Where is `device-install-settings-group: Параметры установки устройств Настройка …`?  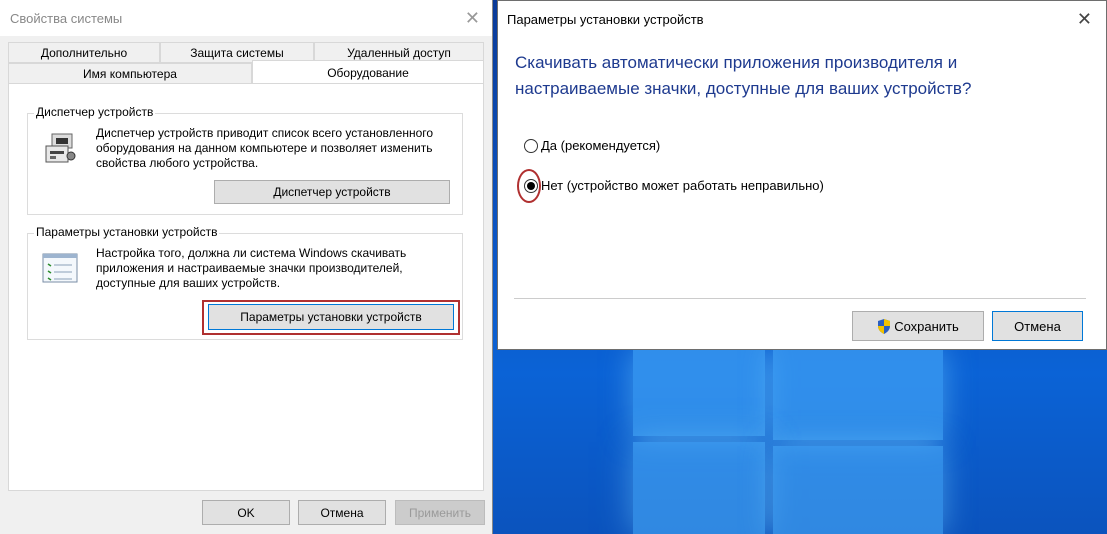
device-install-settings-group: Параметры установки устройств Настройка … is located at coordinates (245, 282).